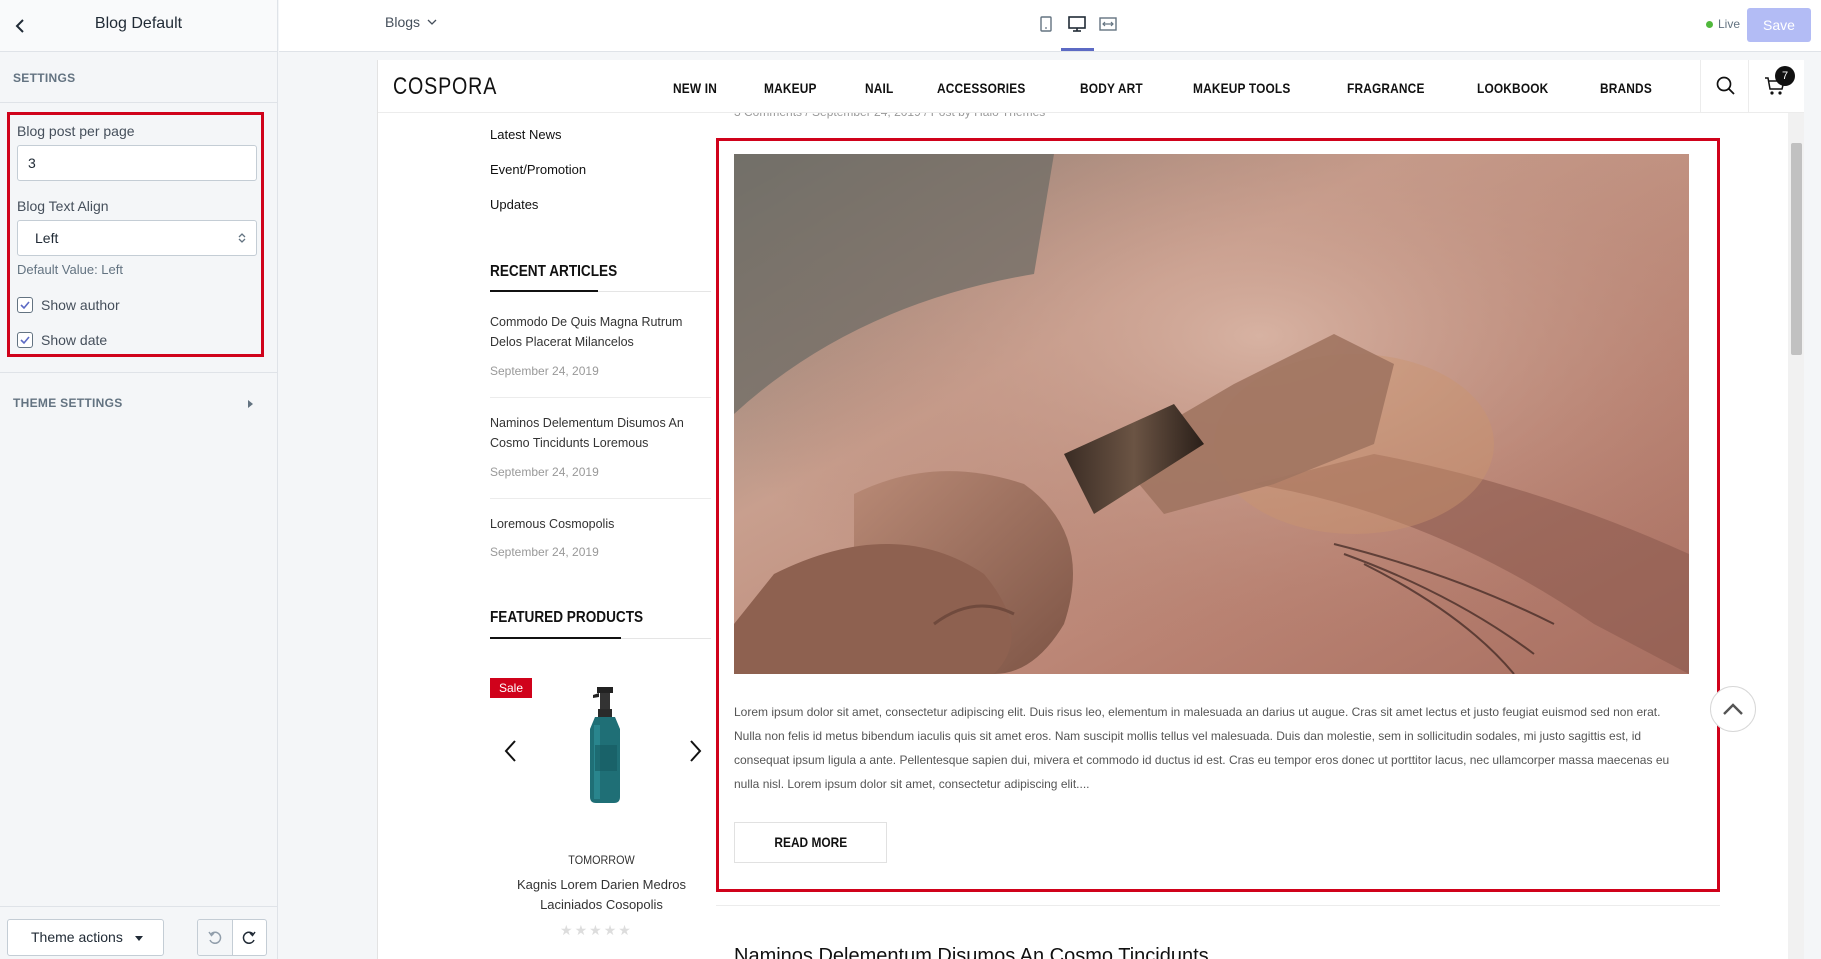  I want to click on featured-products-title: FEATURED PRODUCTS, so click(567, 617).